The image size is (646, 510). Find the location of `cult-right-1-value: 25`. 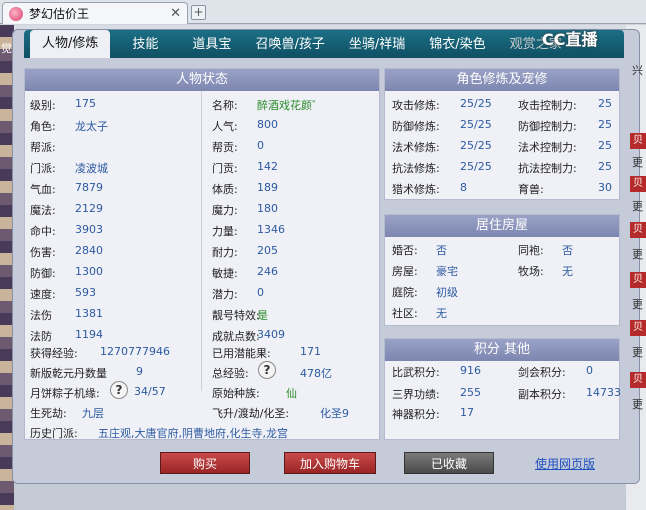

cult-right-1-value: 25 is located at coordinates (605, 124).